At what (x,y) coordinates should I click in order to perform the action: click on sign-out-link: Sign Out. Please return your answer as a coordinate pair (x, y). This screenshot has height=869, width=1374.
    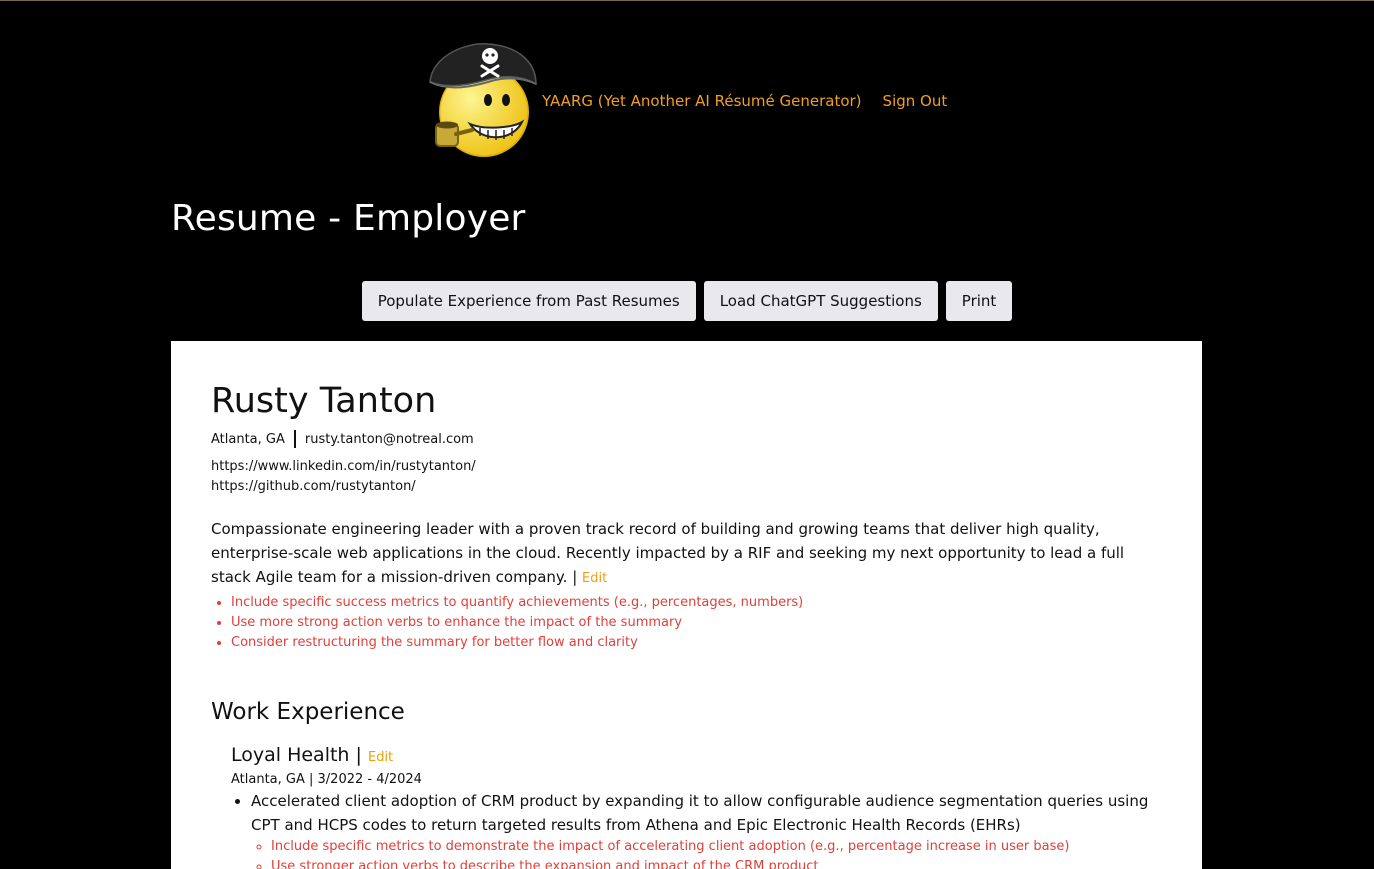
    Looking at the image, I should click on (915, 101).